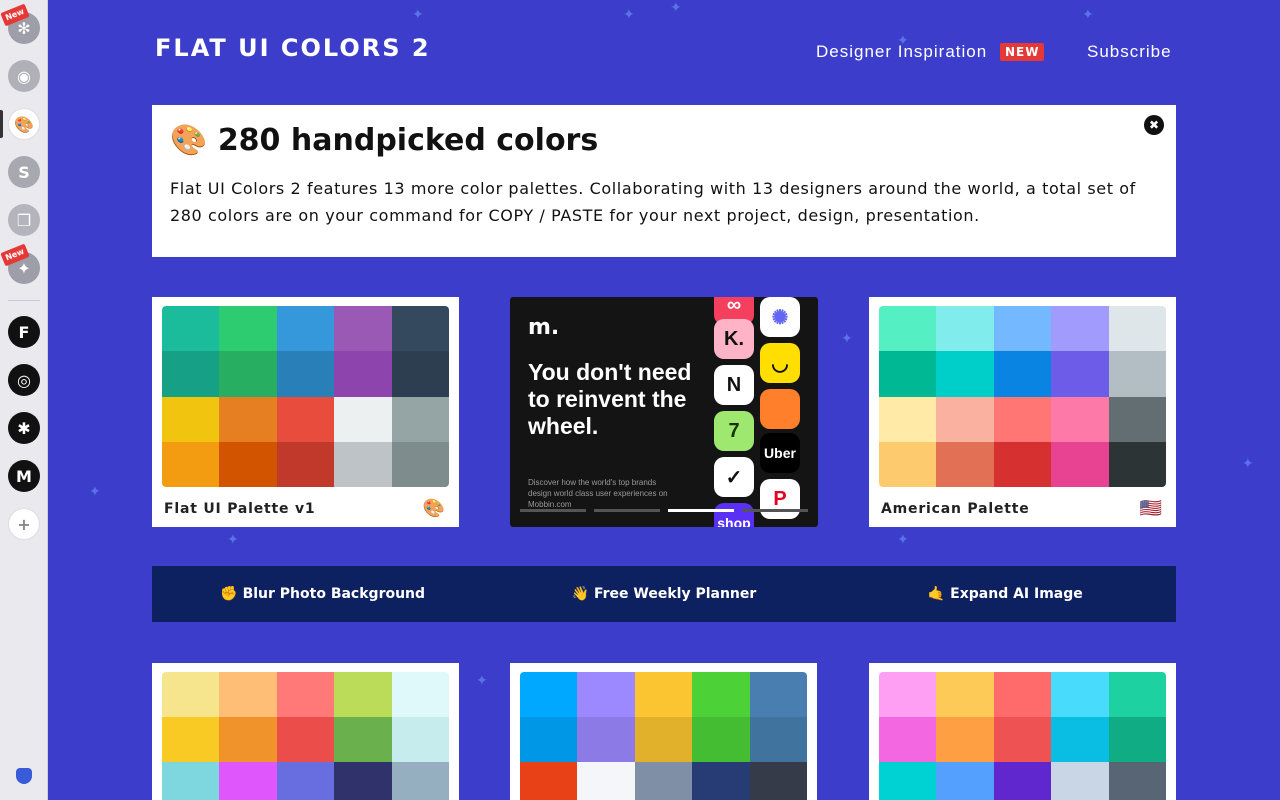 The width and height of the screenshot is (1280, 800). Describe the element at coordinates (24, 332) in the screenshot. I see `dock-app-framer-icon: F` at that location.